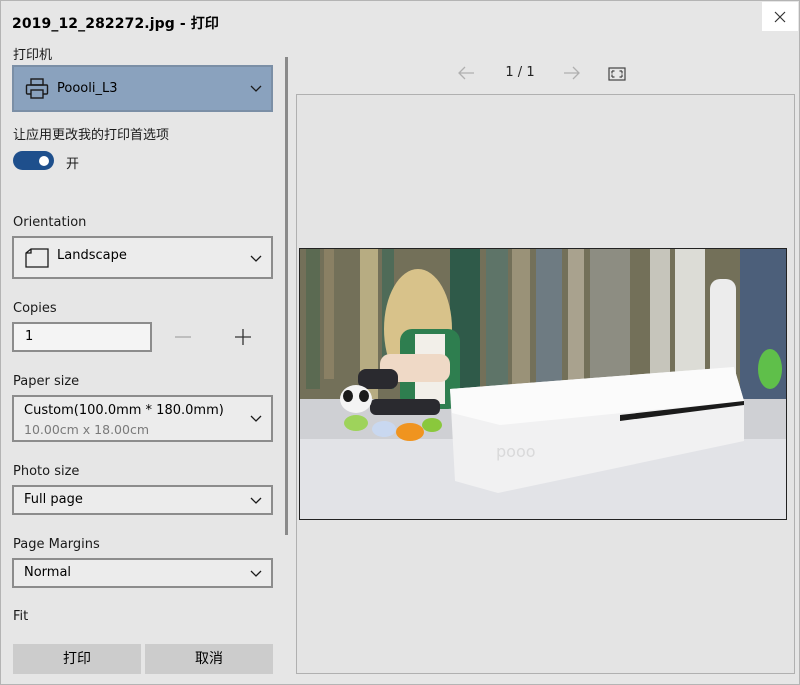 This screenshot has width=800, height=685. I want to click on close-button, so click(780, 16).